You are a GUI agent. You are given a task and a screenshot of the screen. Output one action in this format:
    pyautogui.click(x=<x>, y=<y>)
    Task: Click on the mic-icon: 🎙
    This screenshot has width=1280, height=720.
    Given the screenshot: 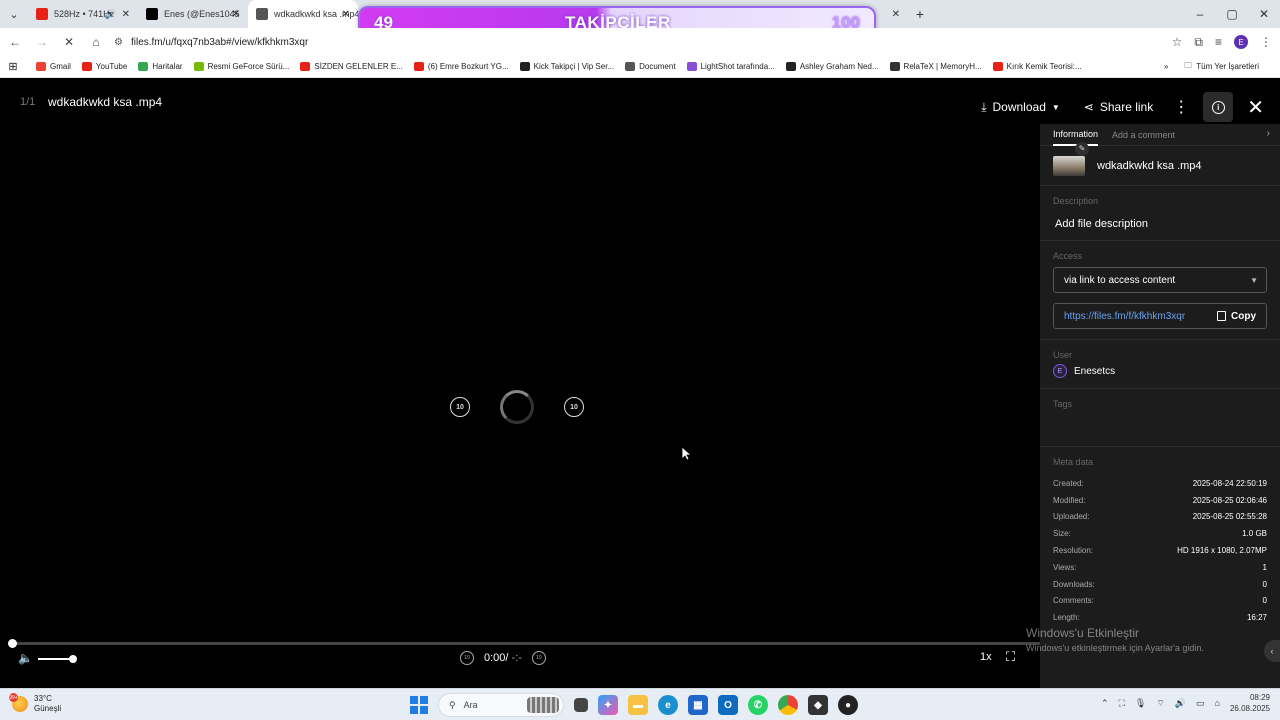 What is the action you would take?
    pyautogui.click(x=1140, y=703)
    